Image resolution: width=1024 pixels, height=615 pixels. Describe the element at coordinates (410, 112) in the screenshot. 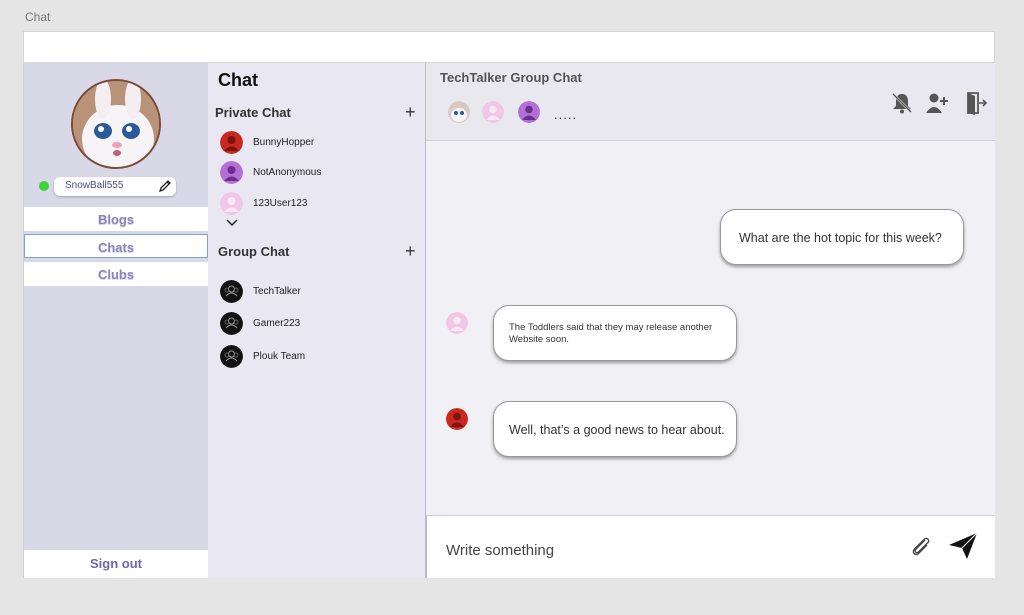

I see `add-private-chat-button: +` at that location.